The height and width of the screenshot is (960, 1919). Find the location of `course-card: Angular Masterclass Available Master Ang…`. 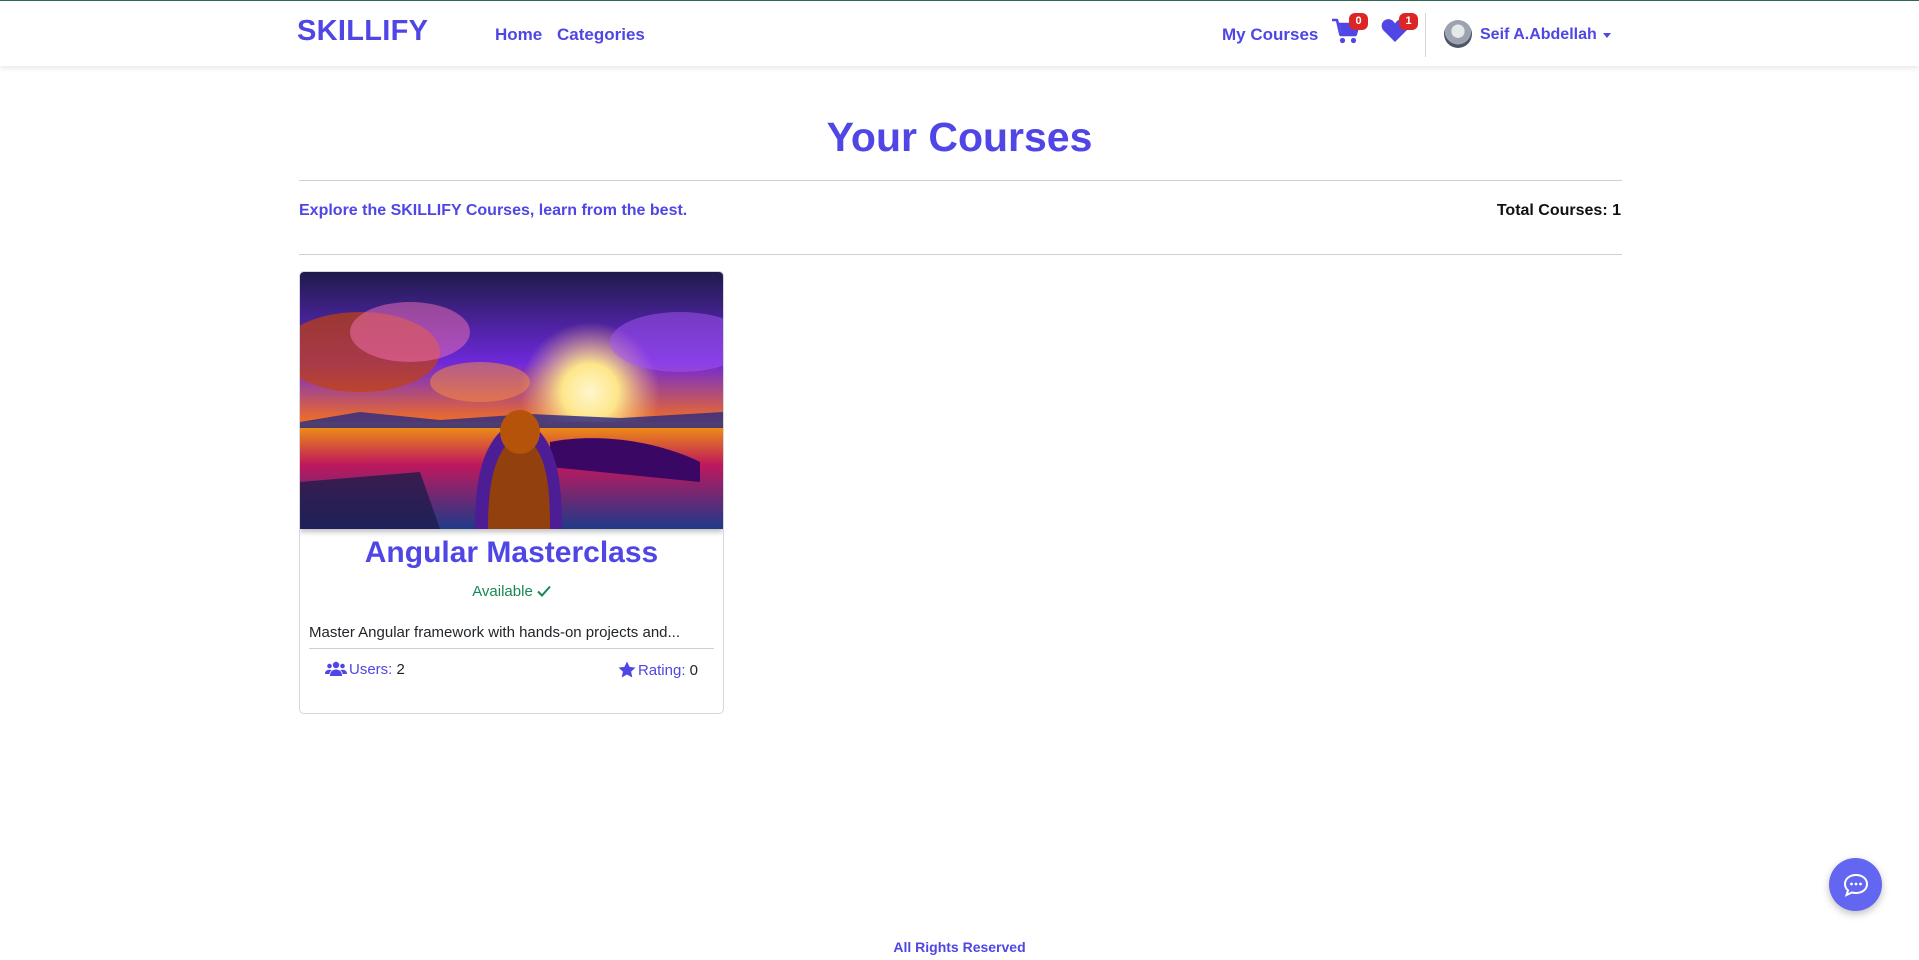

course-card: Angular Masterclass Available Master Ang… is located at coordinates (511, 492).